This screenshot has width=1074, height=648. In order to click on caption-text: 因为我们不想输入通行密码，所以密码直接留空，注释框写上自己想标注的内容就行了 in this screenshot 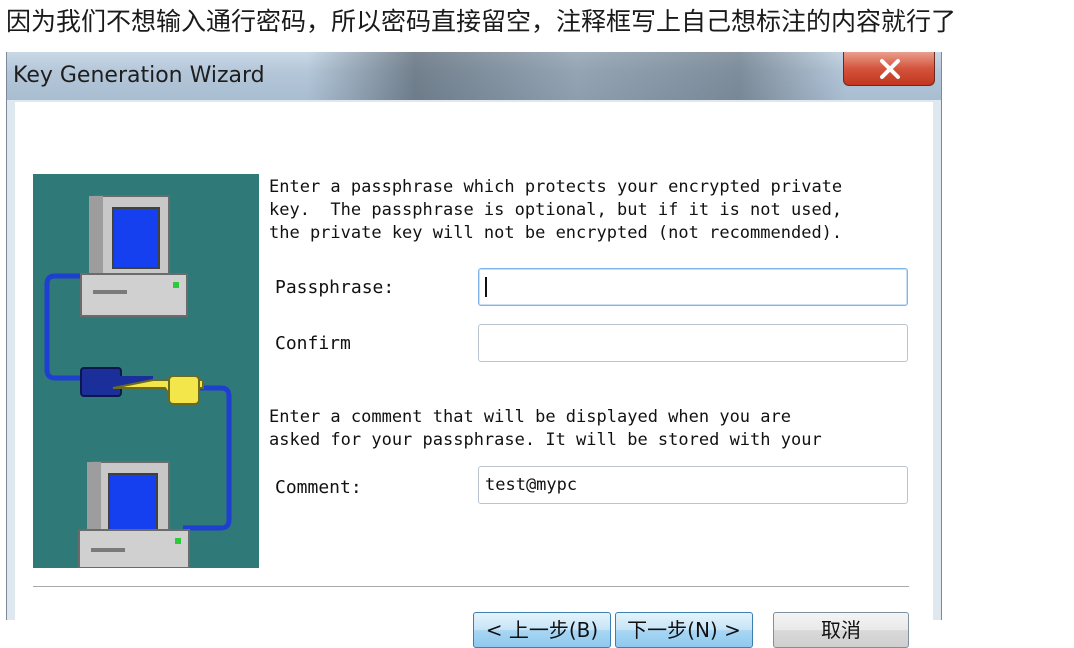, I will do `click(481, 21)`.